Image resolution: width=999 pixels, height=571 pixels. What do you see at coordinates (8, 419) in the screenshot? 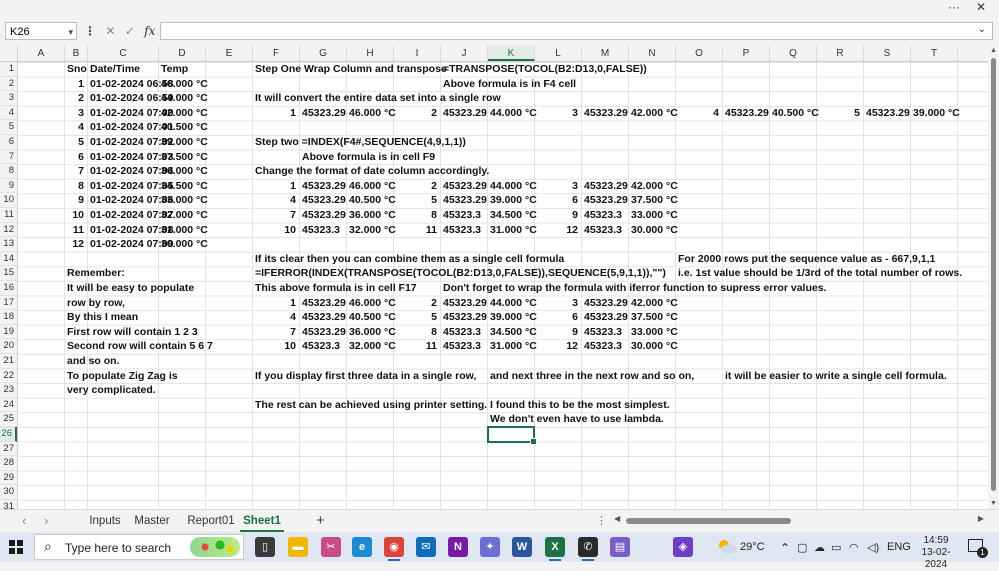
I see `row-header-25: 25` at bounding box center [8, 419].